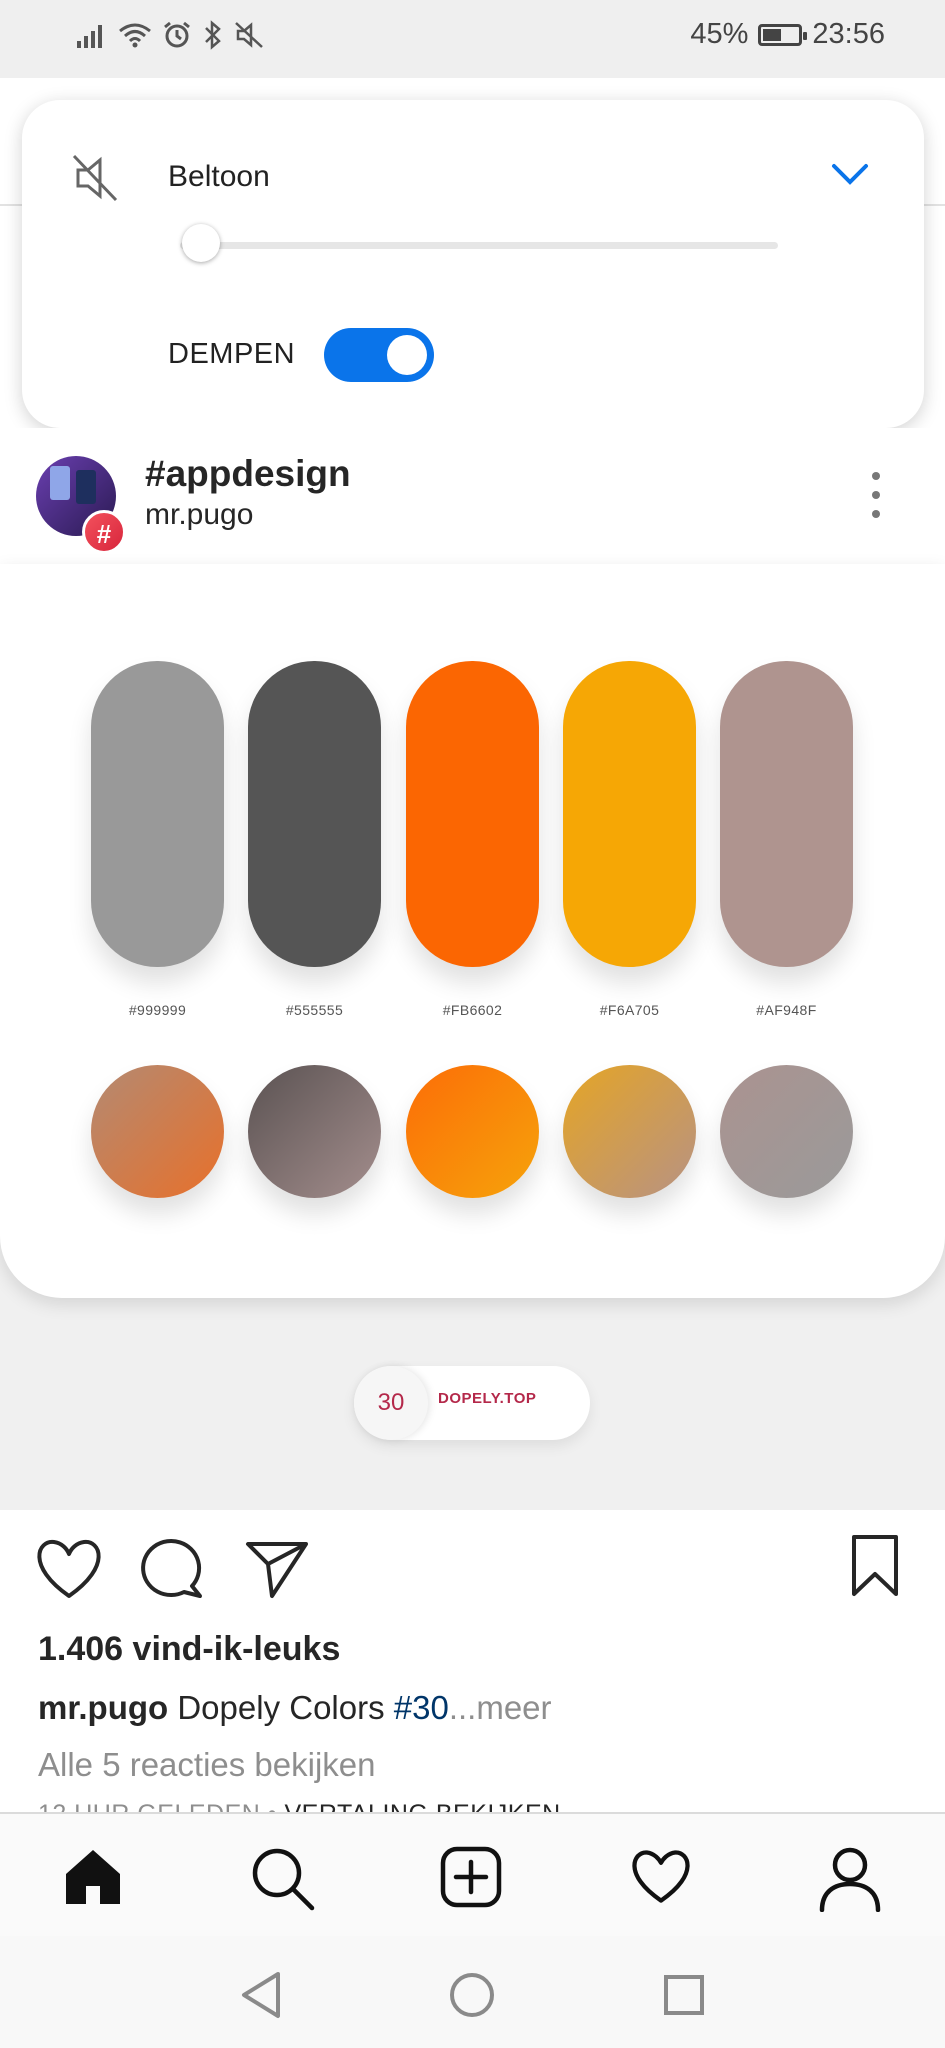  What do you see at coordinates (189, 1649) in the screenshot?
I see `likes-count: 1.406 vind-ik-leuks` at bounding box center [189, 1649].